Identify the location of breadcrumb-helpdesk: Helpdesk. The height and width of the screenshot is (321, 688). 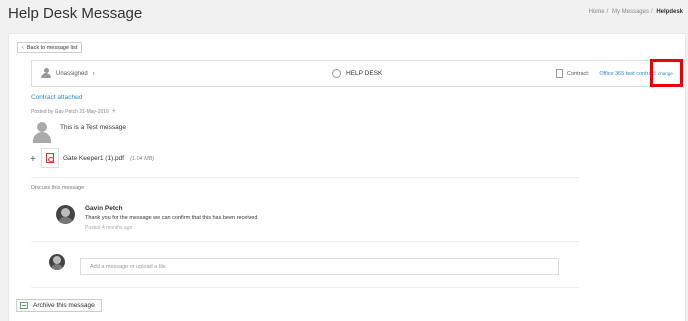
(669, 12).